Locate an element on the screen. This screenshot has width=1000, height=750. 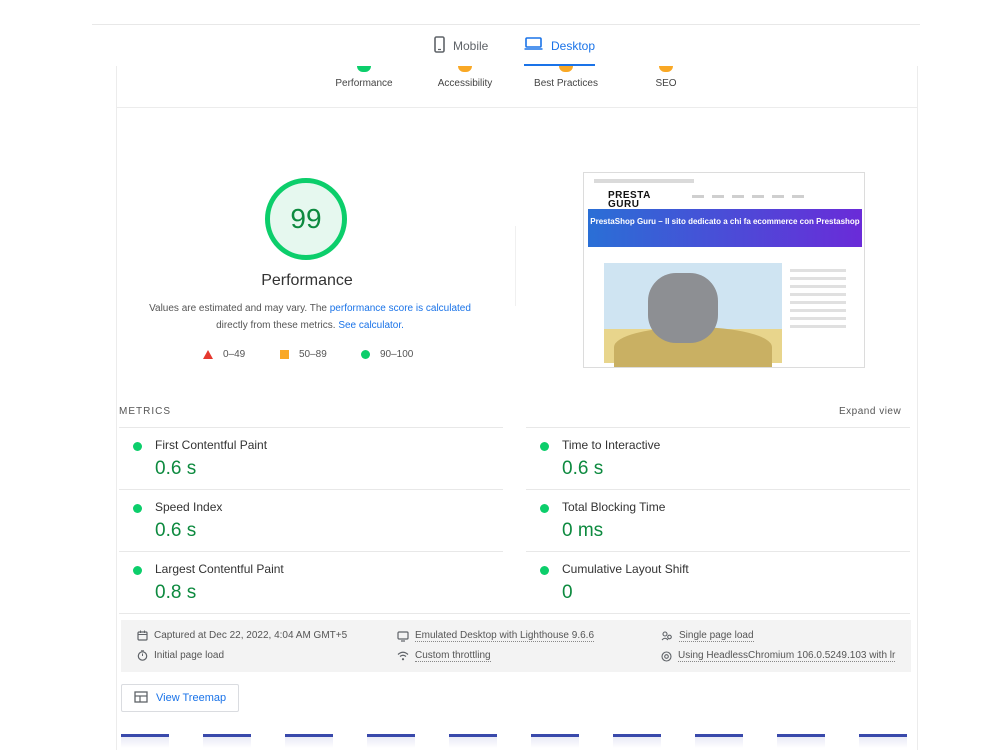
category-best-practices: Best Practices is located at coordinates (566, 77).